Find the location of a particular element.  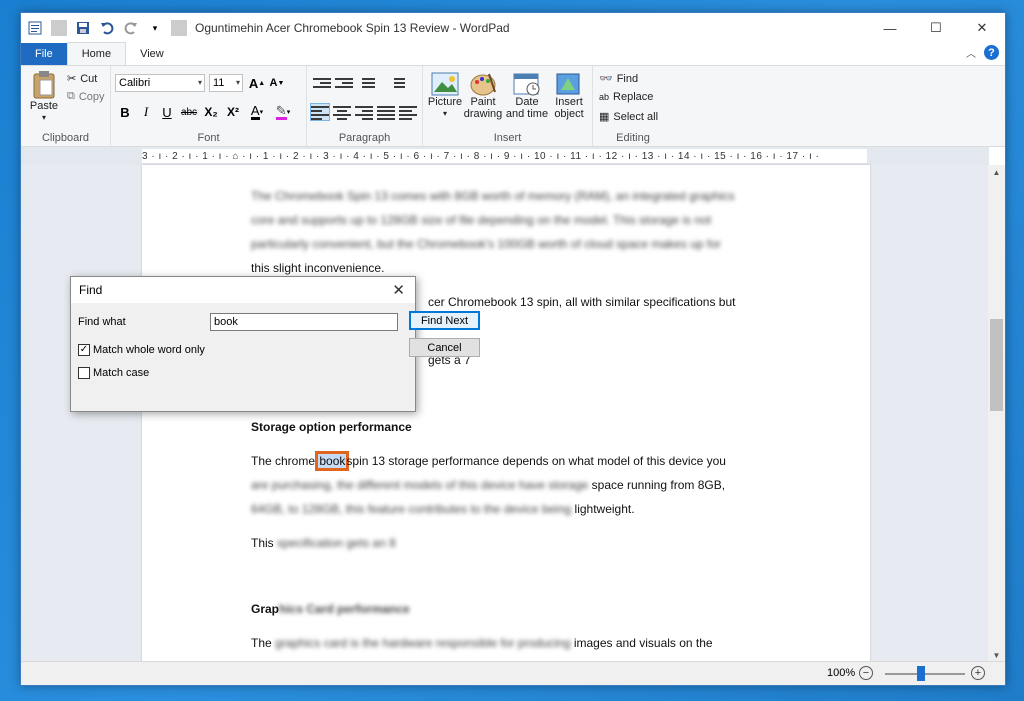

match-whole-word-checkbox: ✓Match whole word only is located at coordinates (141, 350).